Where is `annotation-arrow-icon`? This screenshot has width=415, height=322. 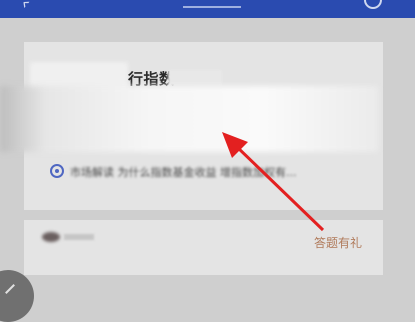 annotation-arrow-icon is located at coordinates (273, 182).